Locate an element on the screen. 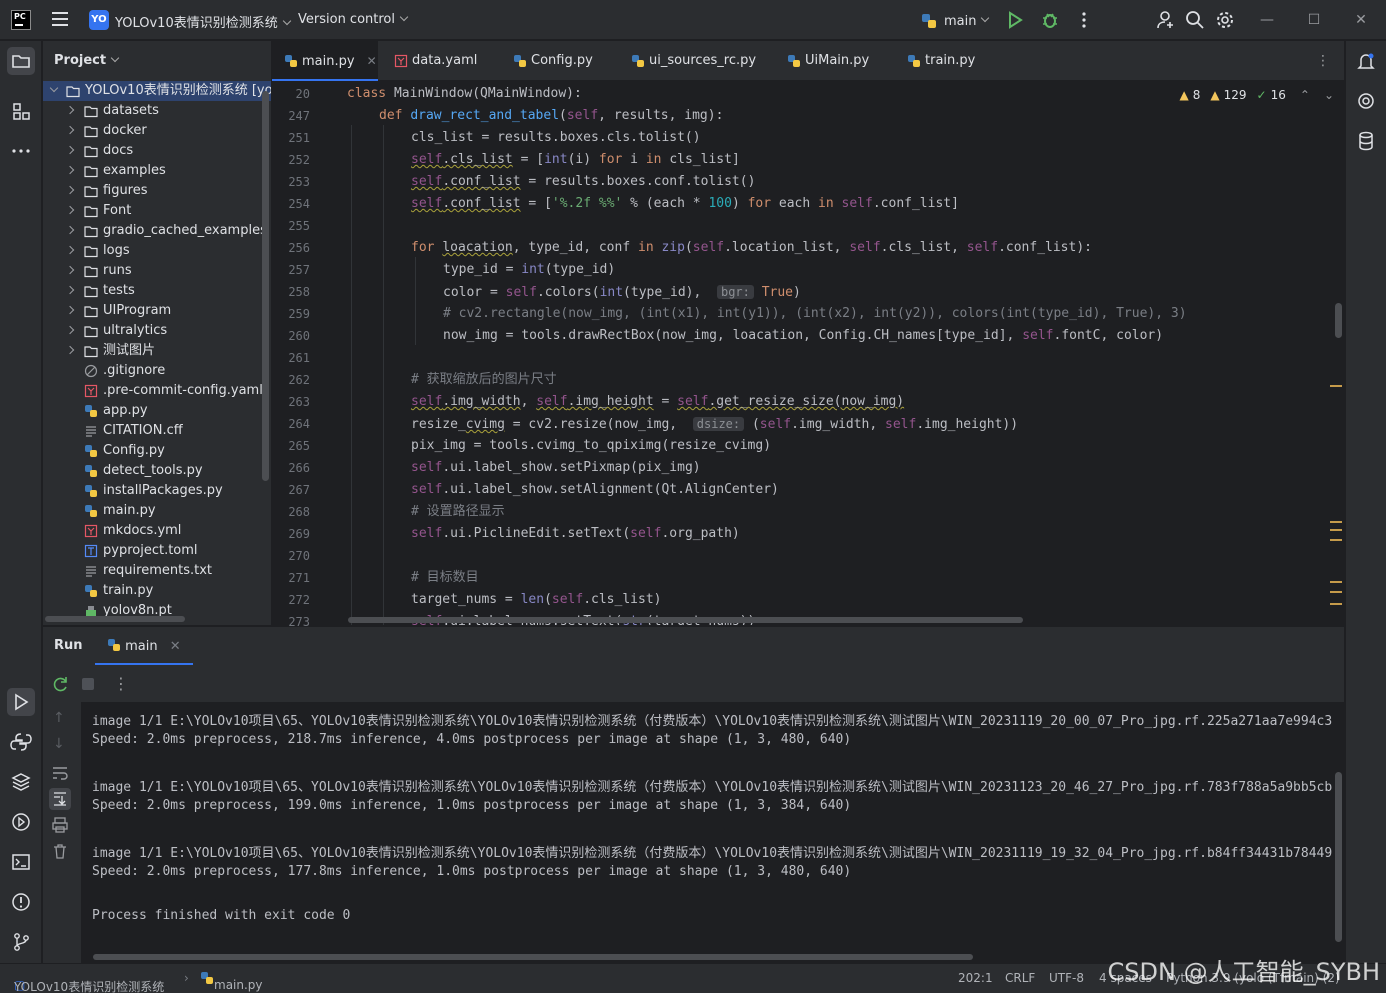 The image size is (1386, 993). tree-file: main.py is located at coordinates (157, 511).